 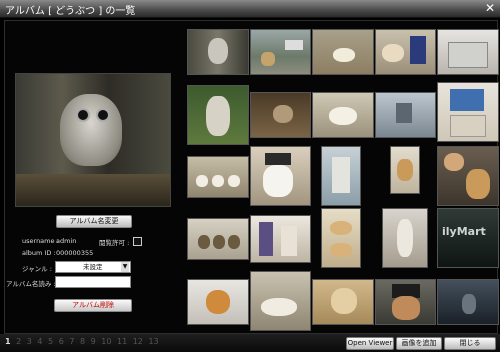 What do you see at coordinates (66, 241) in the screenshot?
I see `username-value: admin` at bounding box center [66, 241].